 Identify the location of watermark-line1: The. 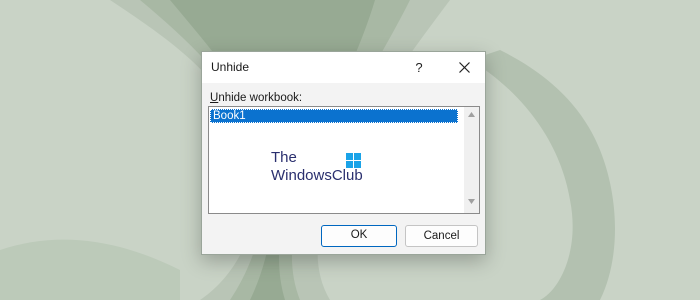
(284, 157).